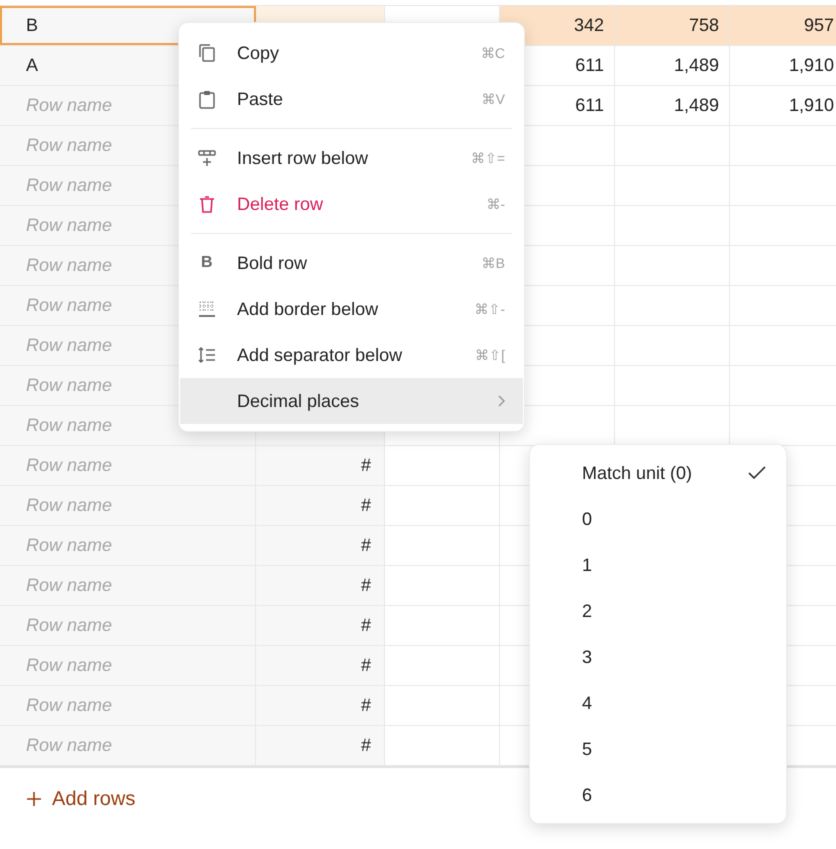 This screenshot has width=836, height=849. Describe the element at coordinates (489, 309) in the screenshot. I see `shortcut-label: ⌘⇧-` at that location.